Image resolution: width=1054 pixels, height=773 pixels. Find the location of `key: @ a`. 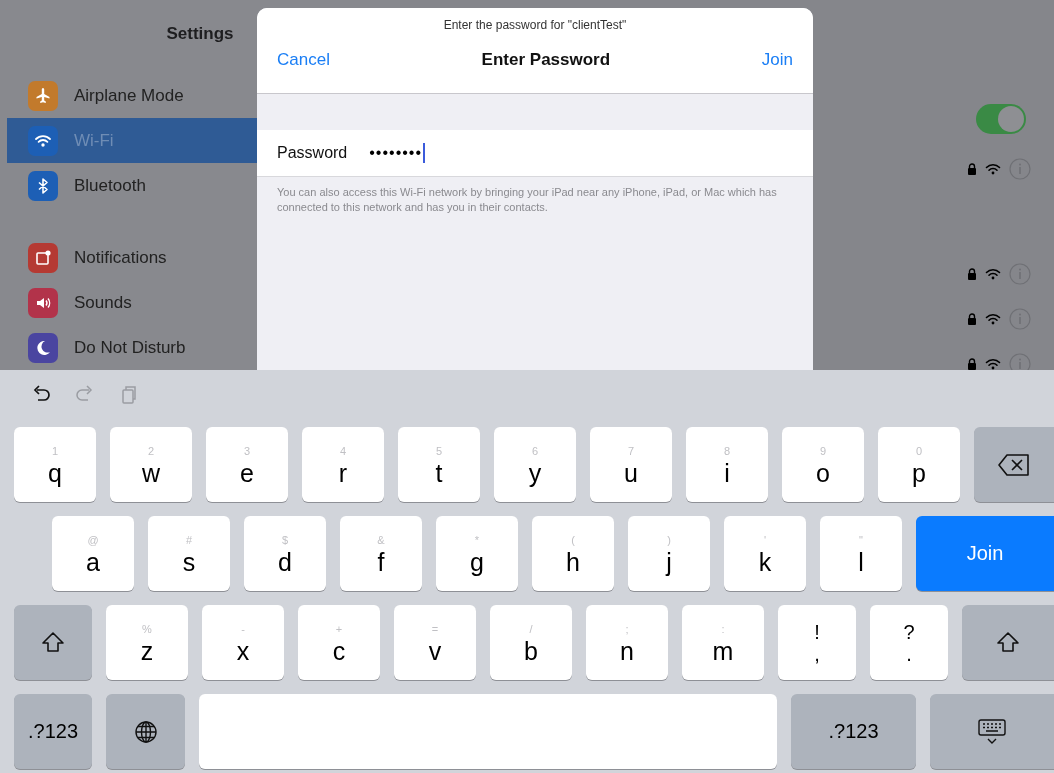

key: @ a is located at coordinates (93, 553).